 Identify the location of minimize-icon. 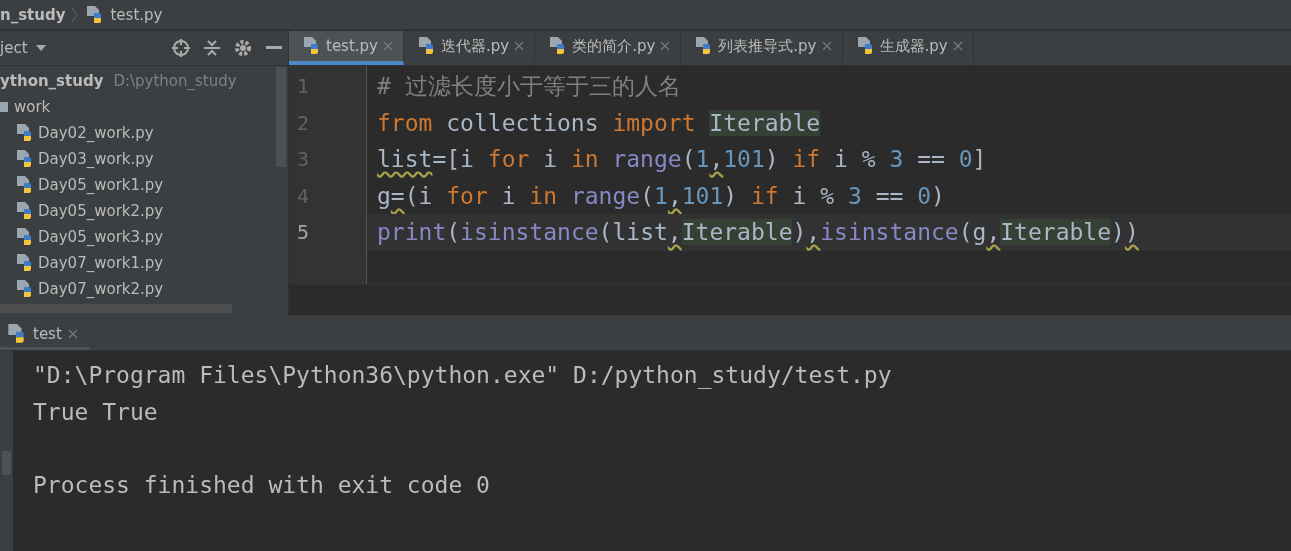
(274, 48).